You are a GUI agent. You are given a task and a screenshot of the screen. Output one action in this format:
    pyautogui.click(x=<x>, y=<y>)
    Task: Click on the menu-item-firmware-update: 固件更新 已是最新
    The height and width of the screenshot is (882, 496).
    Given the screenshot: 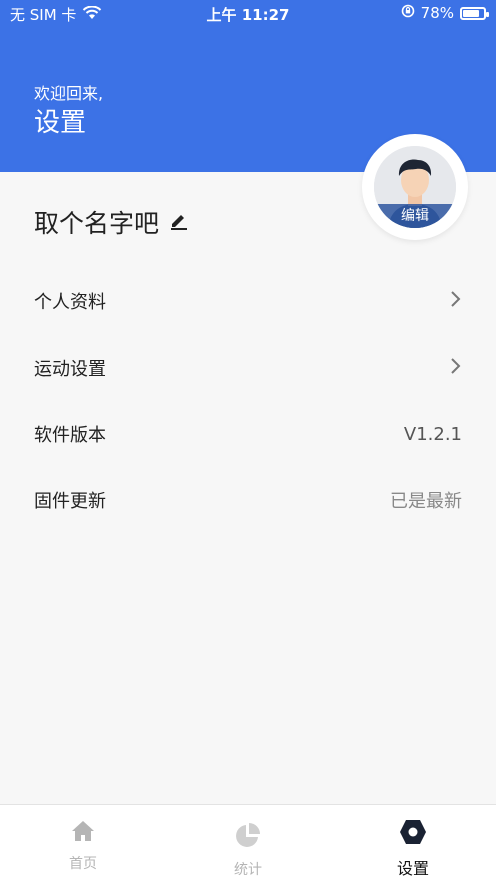 What is the action you would take?
    pyautogui.click(x=248, y=500)
    